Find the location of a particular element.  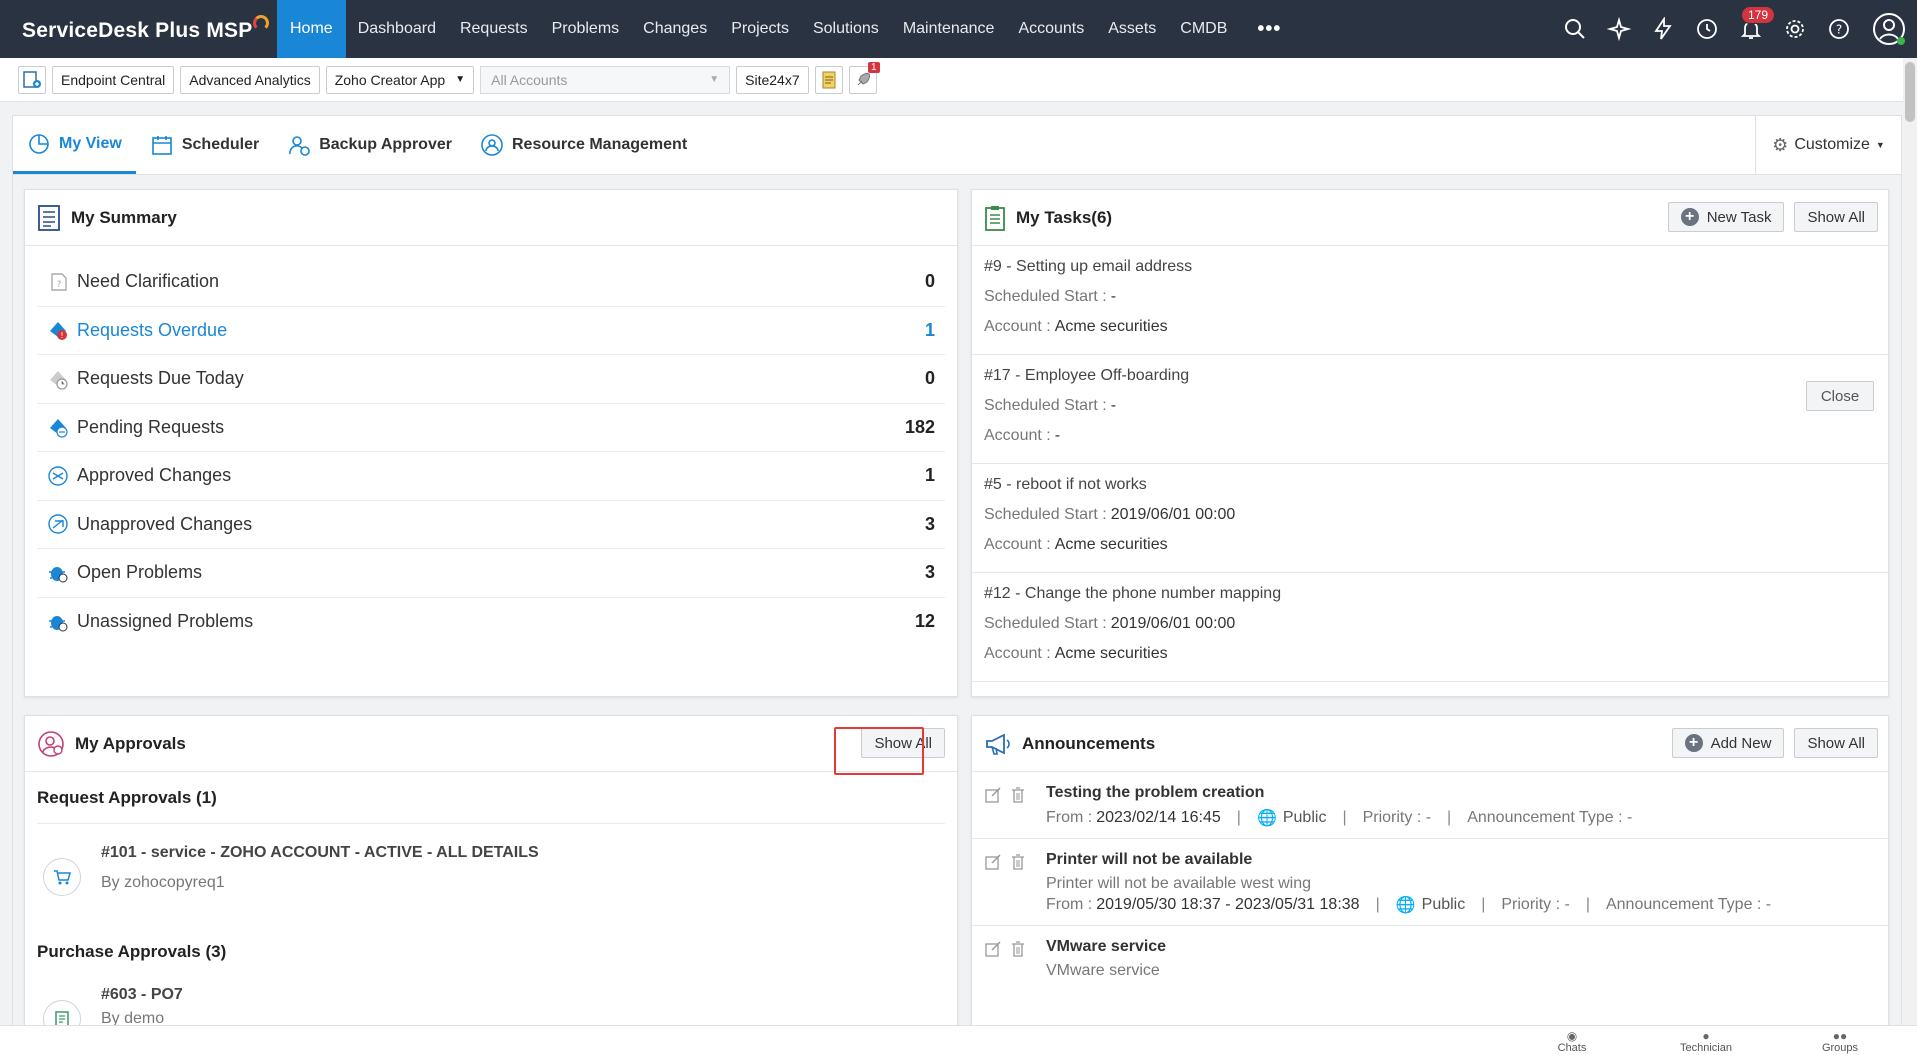

tab-backup-approver: Backup Approver is located at coordinates (369, 145).